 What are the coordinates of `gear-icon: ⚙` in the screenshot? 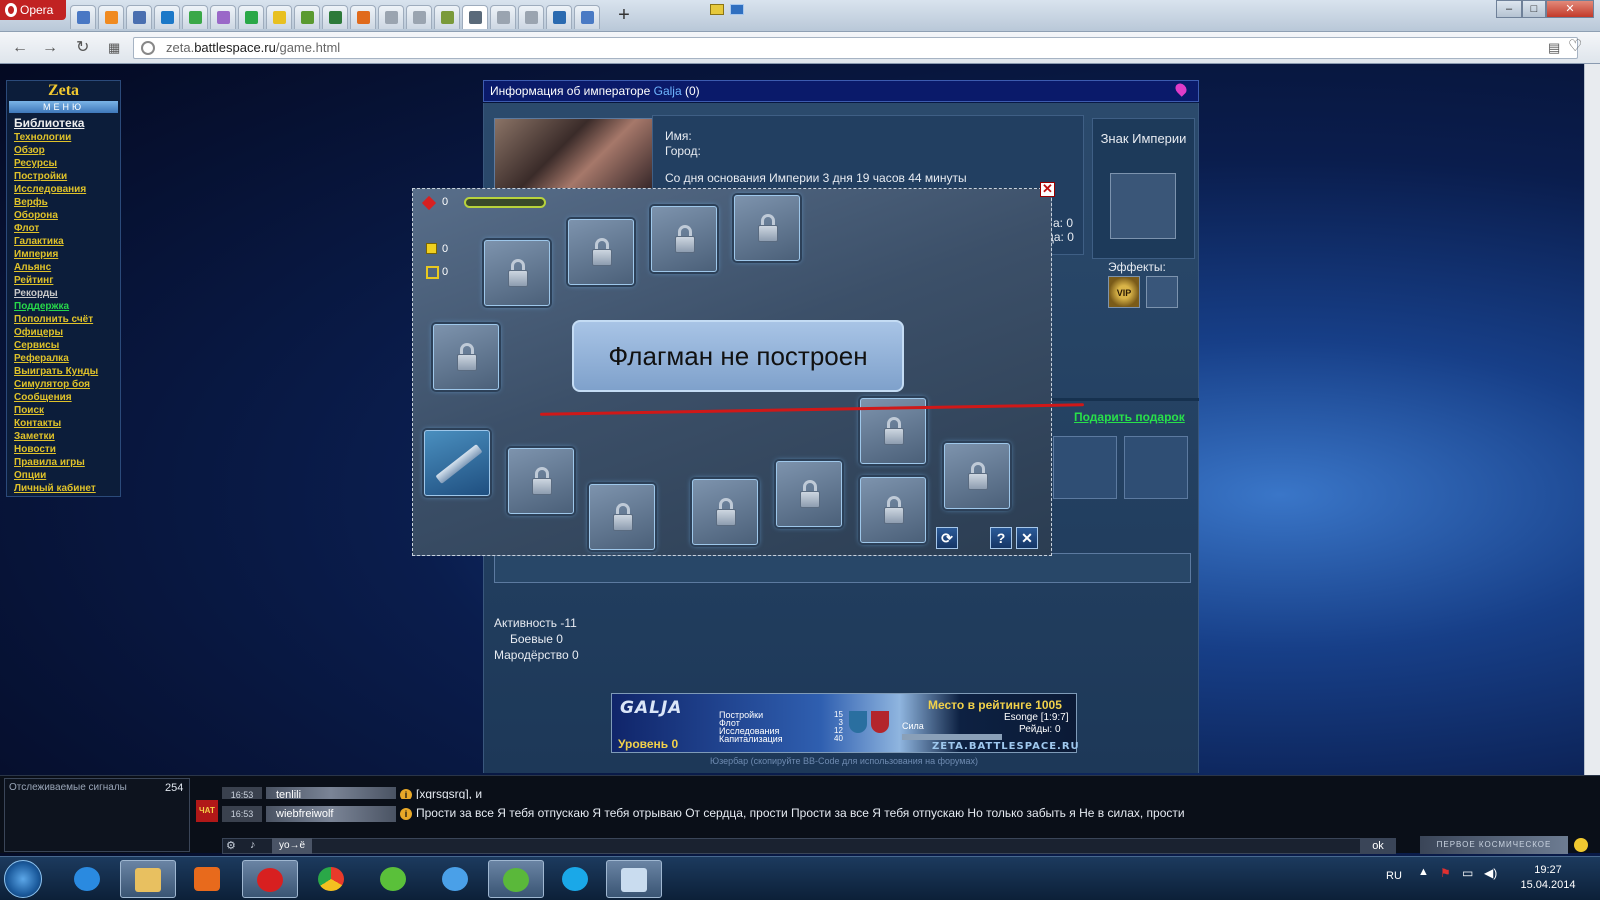 It's located at (231, 845).